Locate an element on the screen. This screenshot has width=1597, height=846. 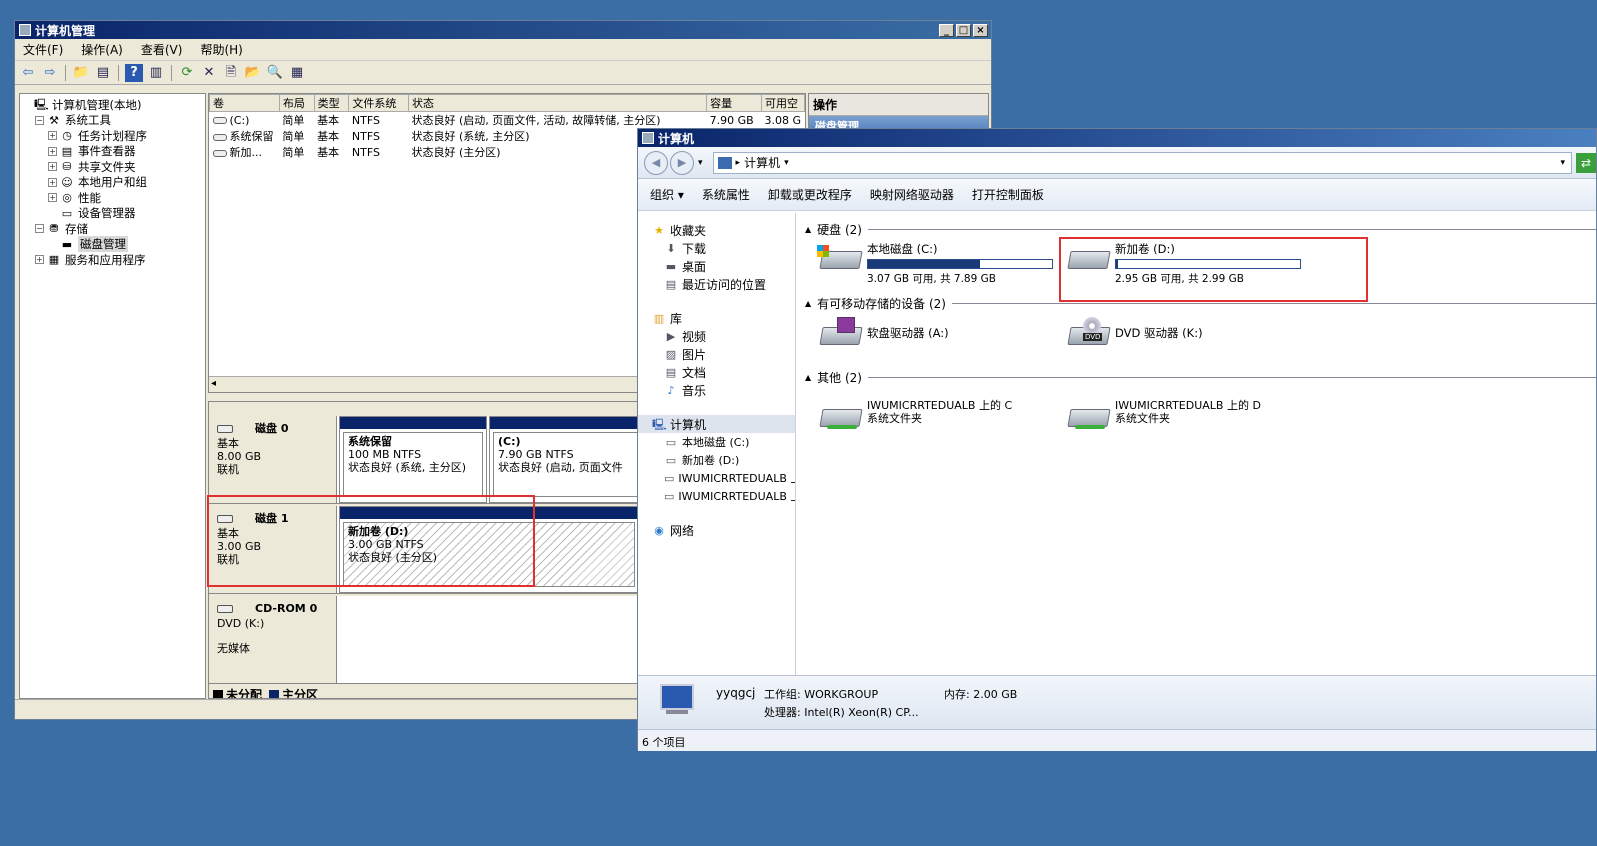
command-button: 映射网络驱动器 is located at coordinates (912, 194).